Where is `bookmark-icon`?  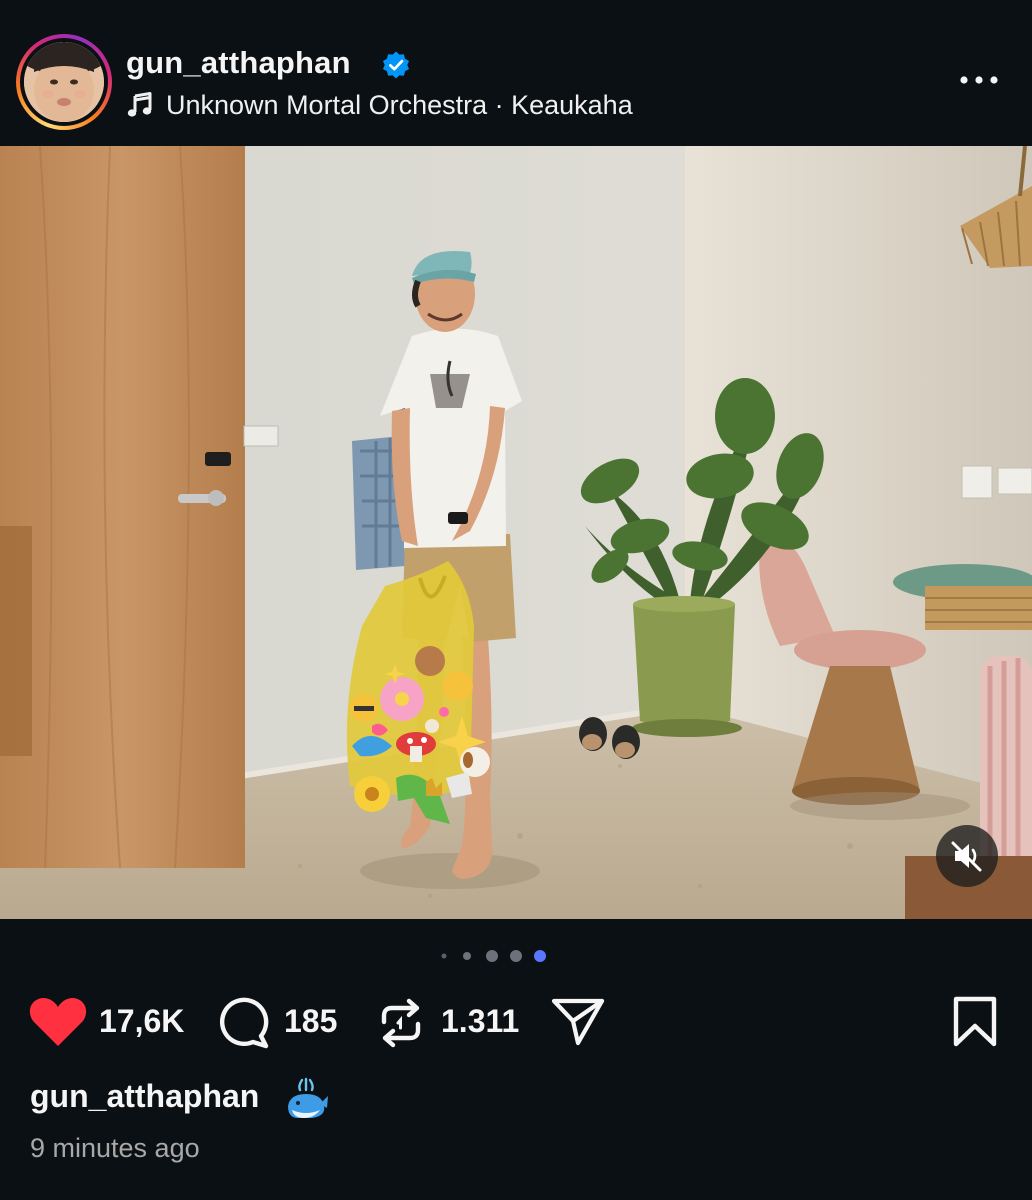
bookmark-icon is located at coordinates (975, 1022).